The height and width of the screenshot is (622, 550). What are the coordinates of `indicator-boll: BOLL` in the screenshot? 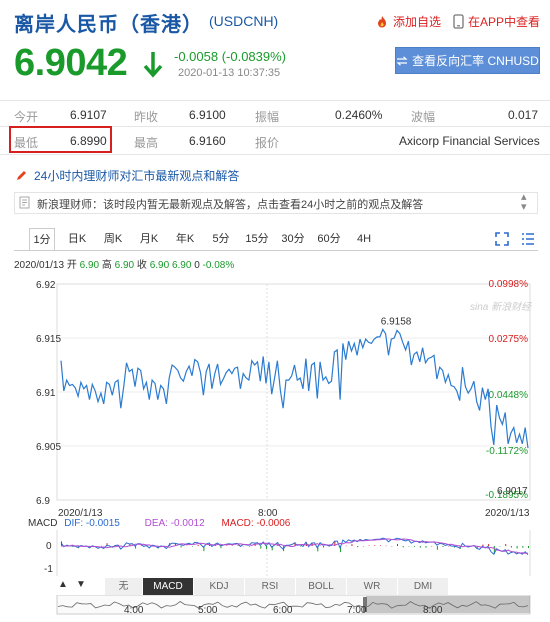 It's located at (321, 586).